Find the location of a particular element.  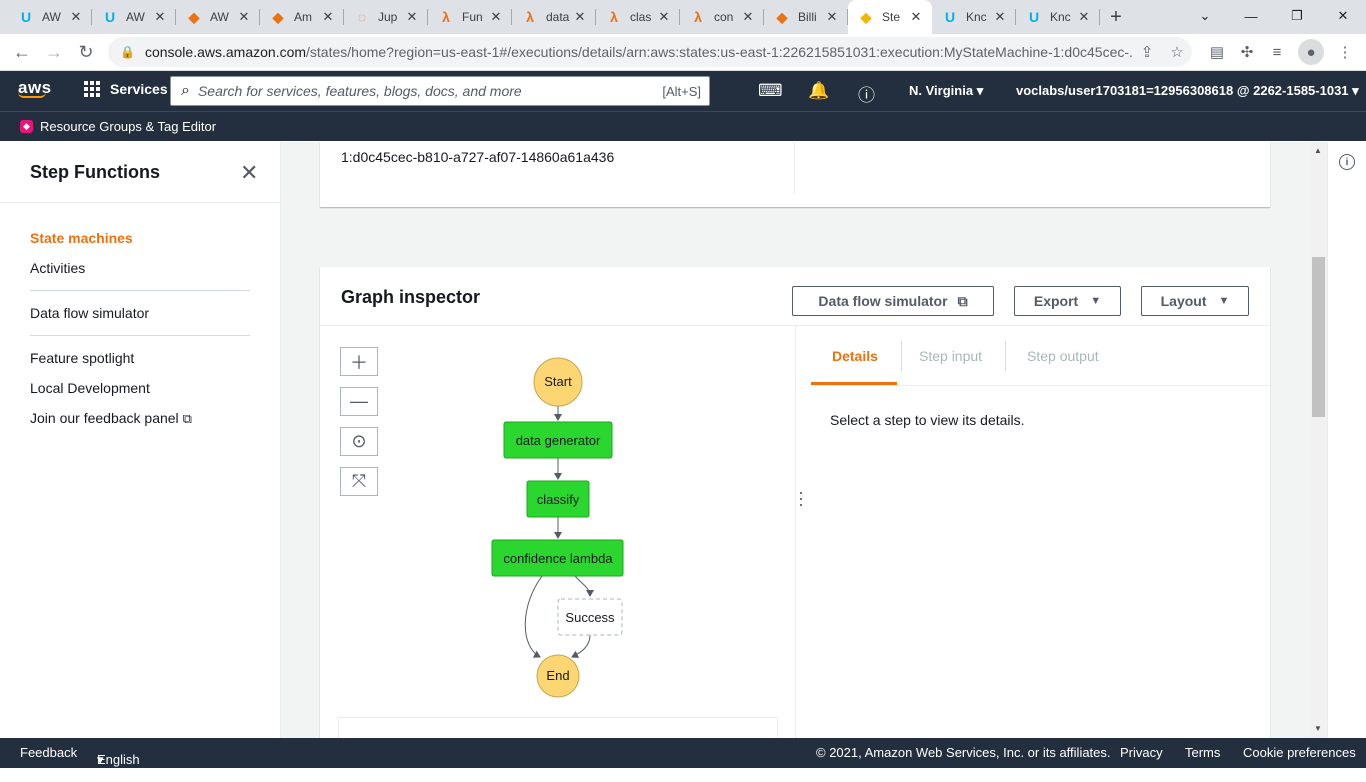

bookmark-star-icon: ☆ is located at coordinates (1177, 52).